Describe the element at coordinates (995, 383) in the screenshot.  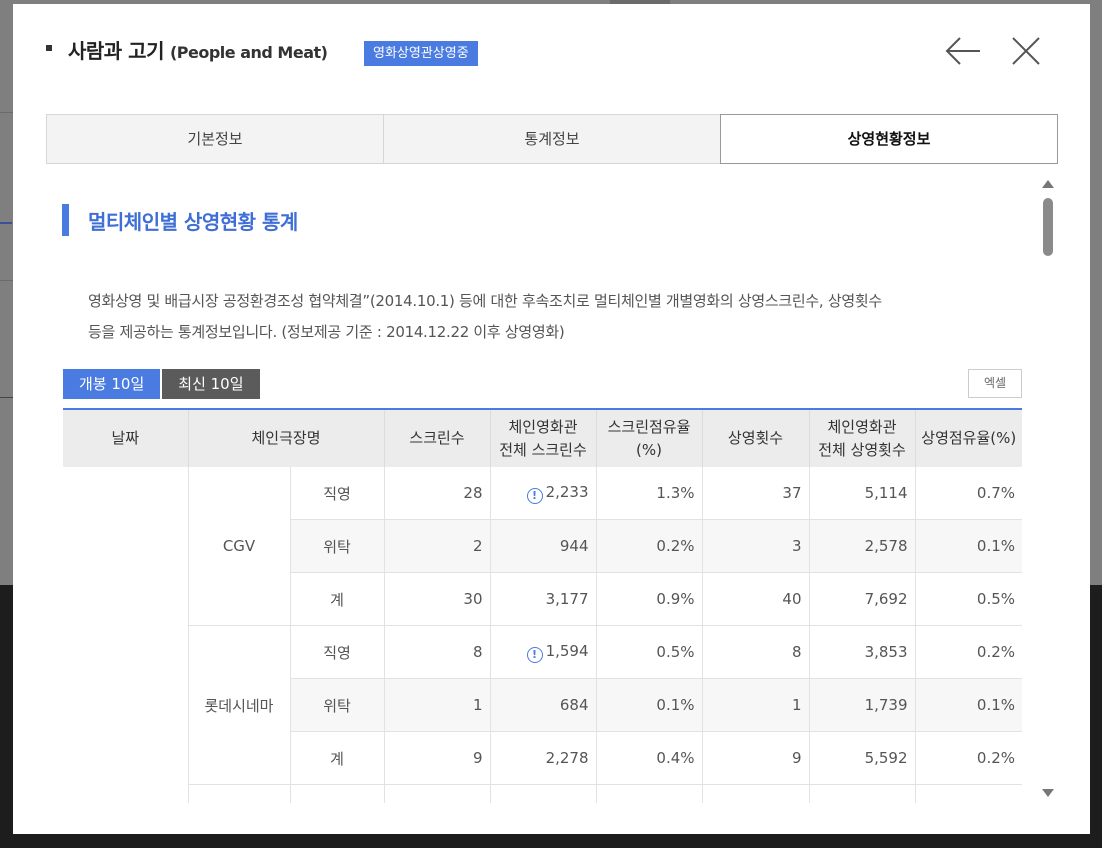
I see `excel-download-button: 엑셀` at that location.